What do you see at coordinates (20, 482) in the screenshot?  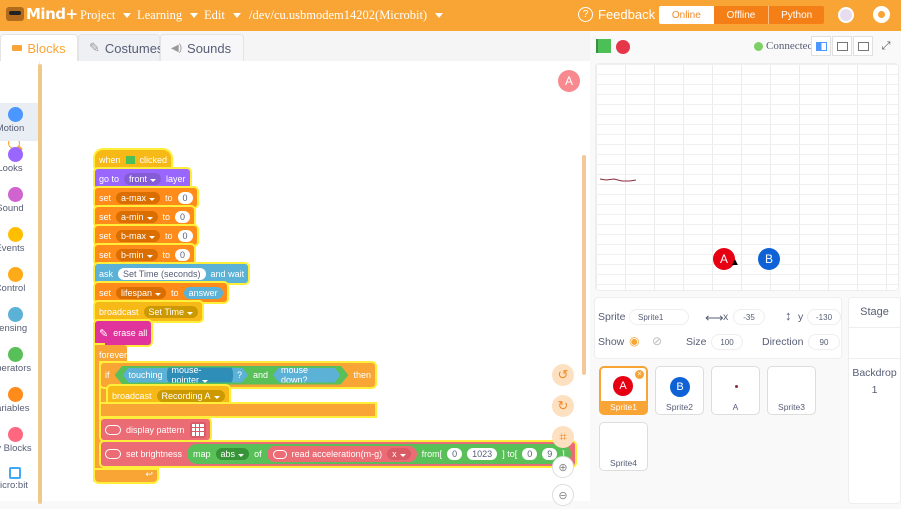 I see `category-microbit: micro:bit` at bounding box center [20, 482].